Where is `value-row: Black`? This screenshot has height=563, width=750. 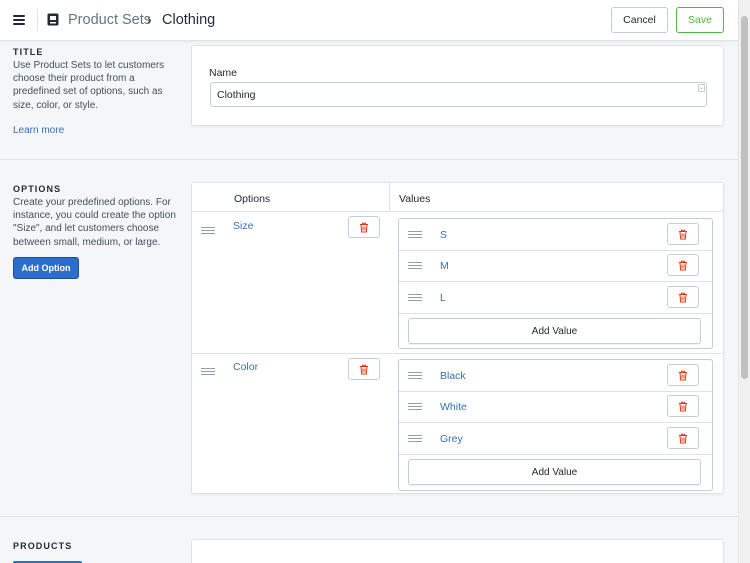 value-row: Black is located at coordinates (555, 376).